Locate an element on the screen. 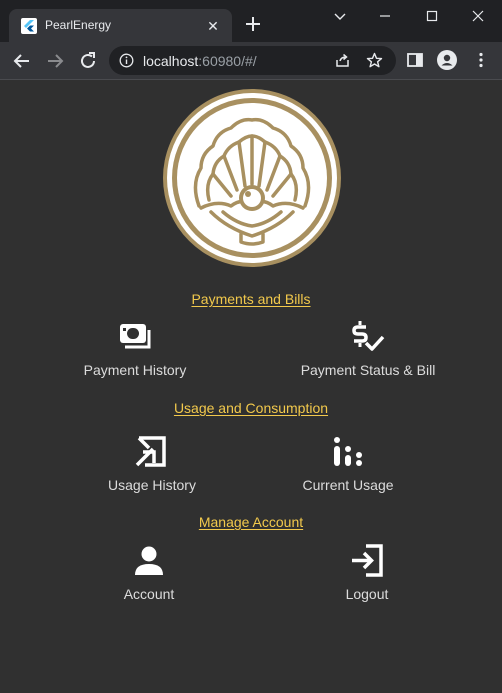  address-bar: localhost:60980/#/ is located at coordinates (252, 60).